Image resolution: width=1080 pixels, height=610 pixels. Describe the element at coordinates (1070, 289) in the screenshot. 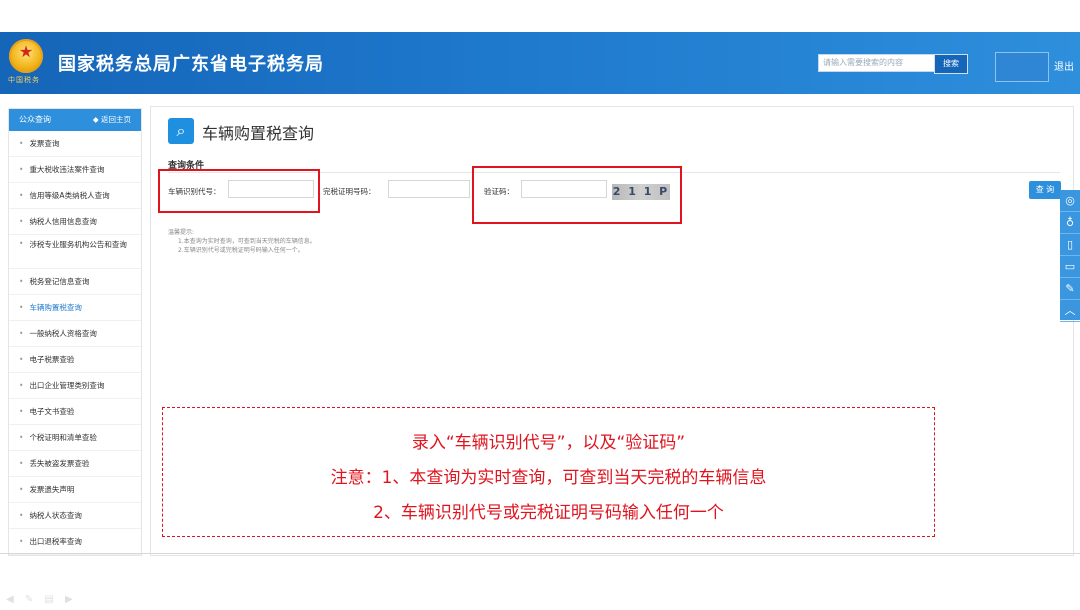

I see `feedback-icon: ✎` at that location.